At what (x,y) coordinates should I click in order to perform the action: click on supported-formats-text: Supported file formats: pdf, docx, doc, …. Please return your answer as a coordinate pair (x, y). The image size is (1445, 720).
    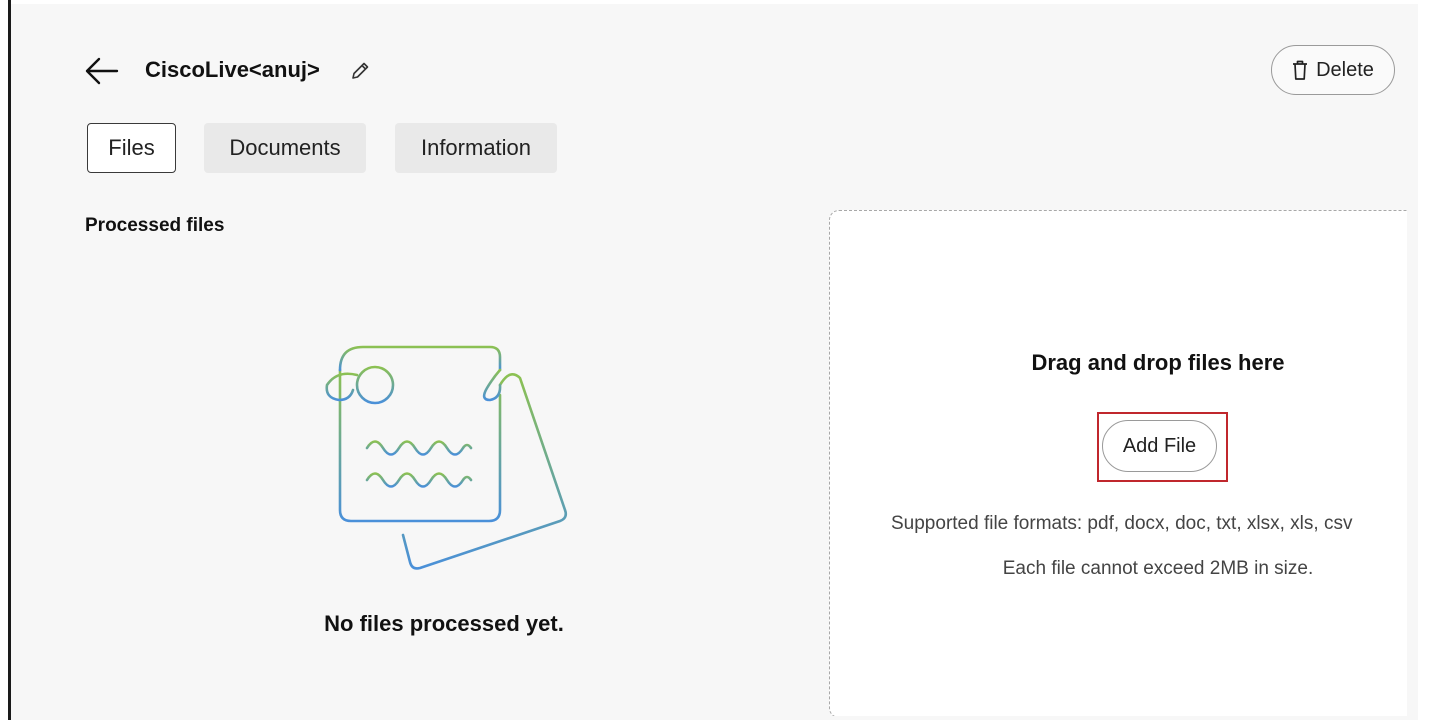
    Looking at the image, I should click on (1122, 523).